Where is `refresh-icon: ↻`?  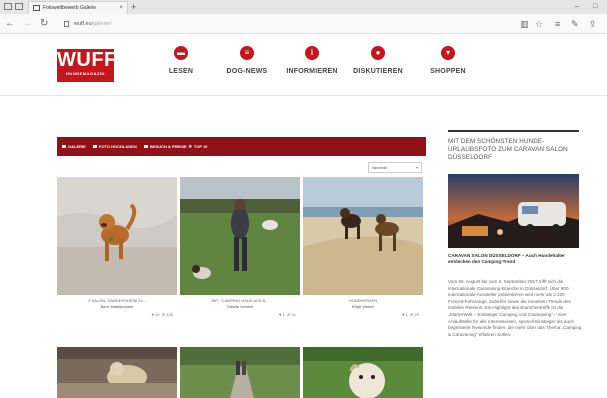 refresh-icon: ↻ is located at coordinates (44, 24).